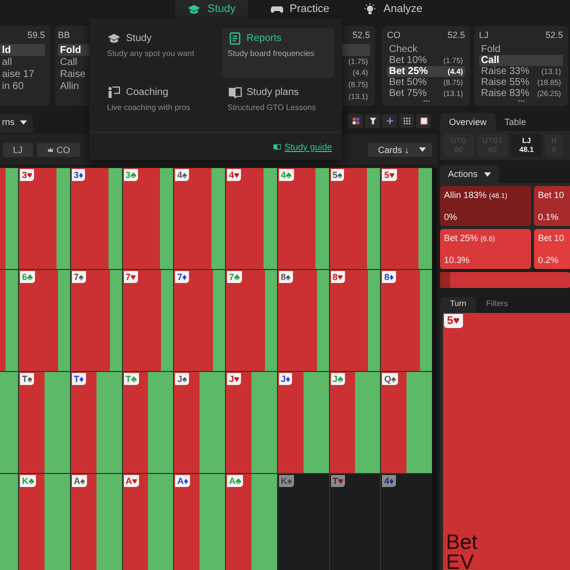  Describe the element at coordinates (355, 320) in the screenshot. I see `strategy-cell: 8♥` at that location.